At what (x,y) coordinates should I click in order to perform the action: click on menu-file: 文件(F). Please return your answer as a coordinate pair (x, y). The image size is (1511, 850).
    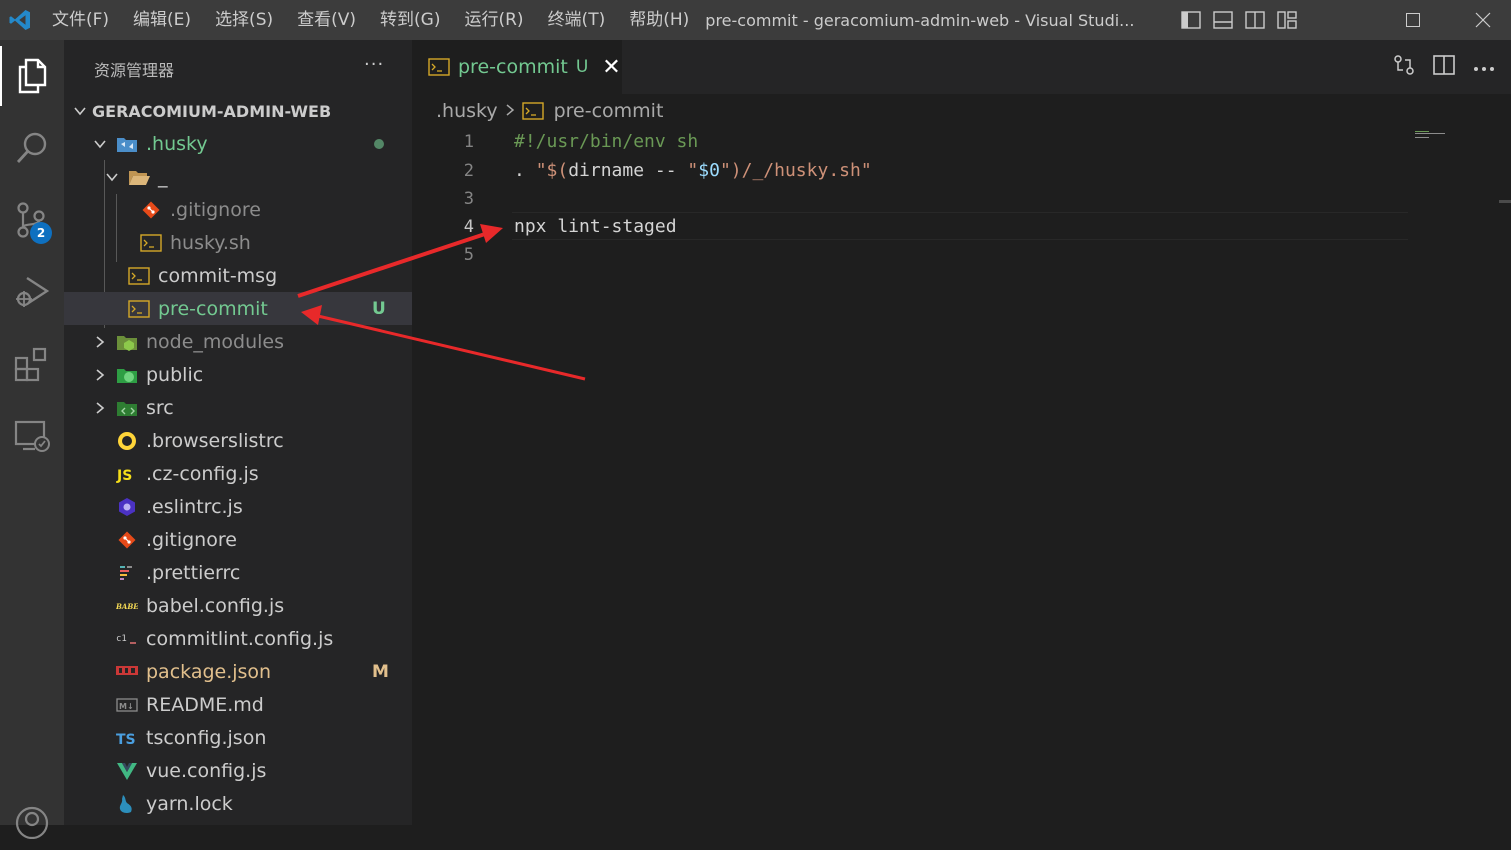
    Looking at the image, I should click on (80, 20).